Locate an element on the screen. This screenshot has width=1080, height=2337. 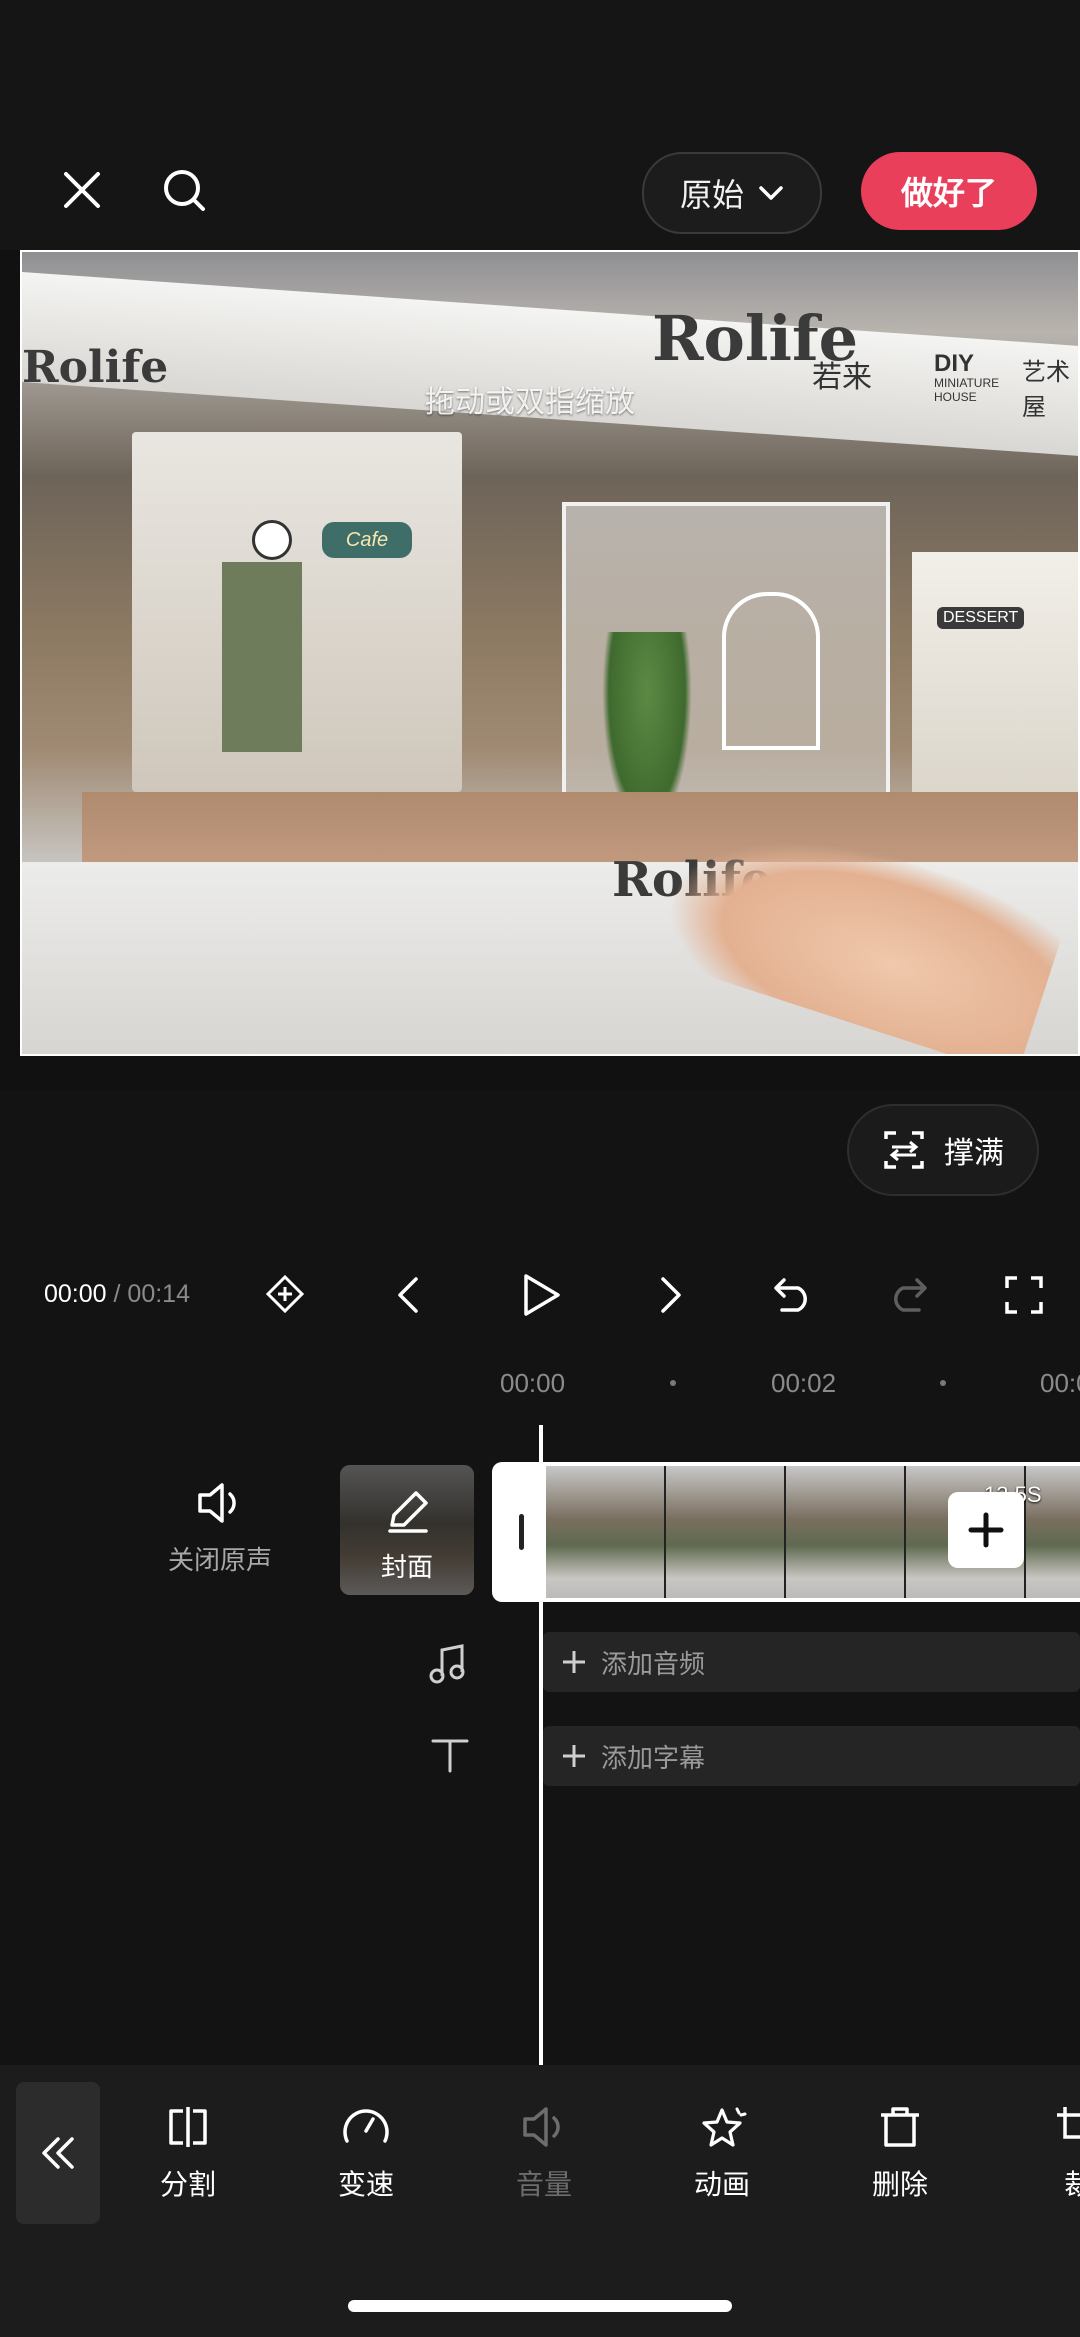
cafe-sign: Cafe is located at coordinates (367, 540).